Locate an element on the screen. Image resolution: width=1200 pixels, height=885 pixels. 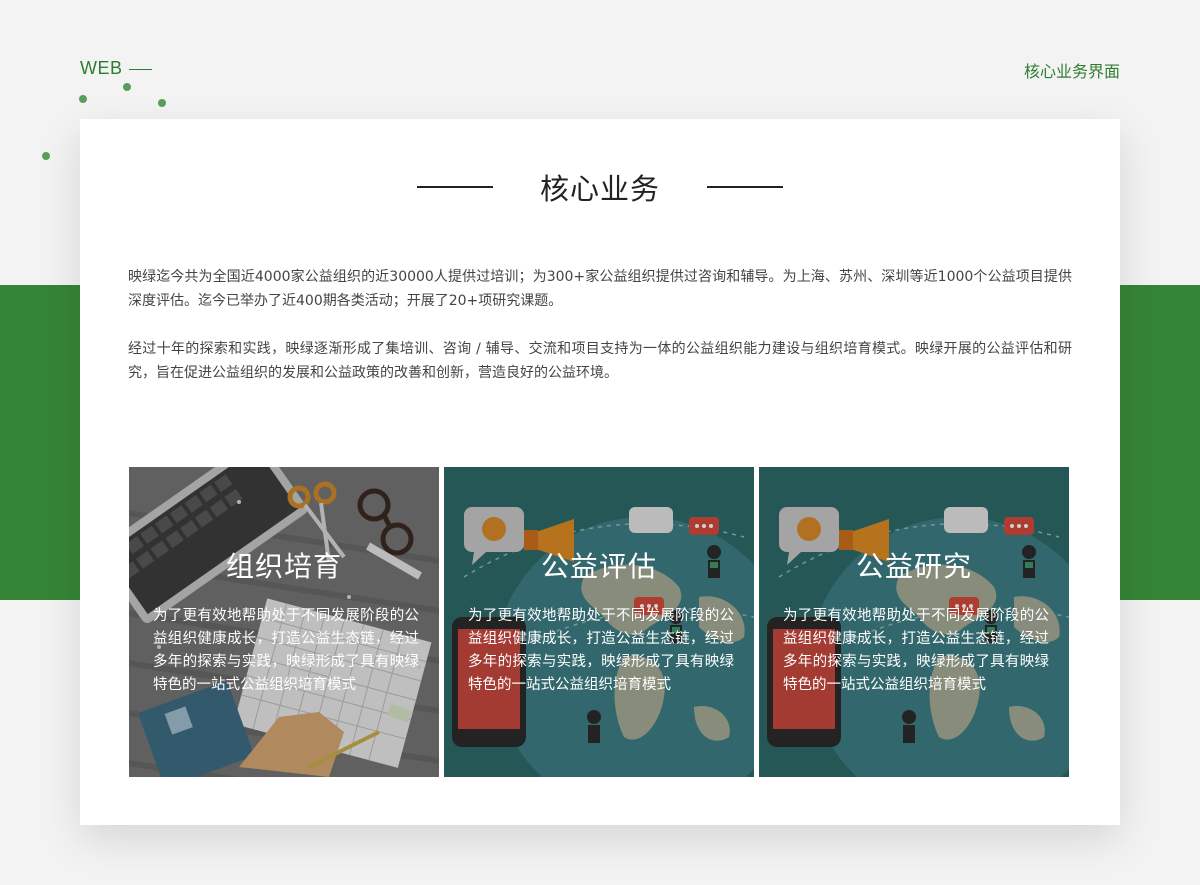
page-name: 核心业务界面 is located at coordinates (1071, 71).